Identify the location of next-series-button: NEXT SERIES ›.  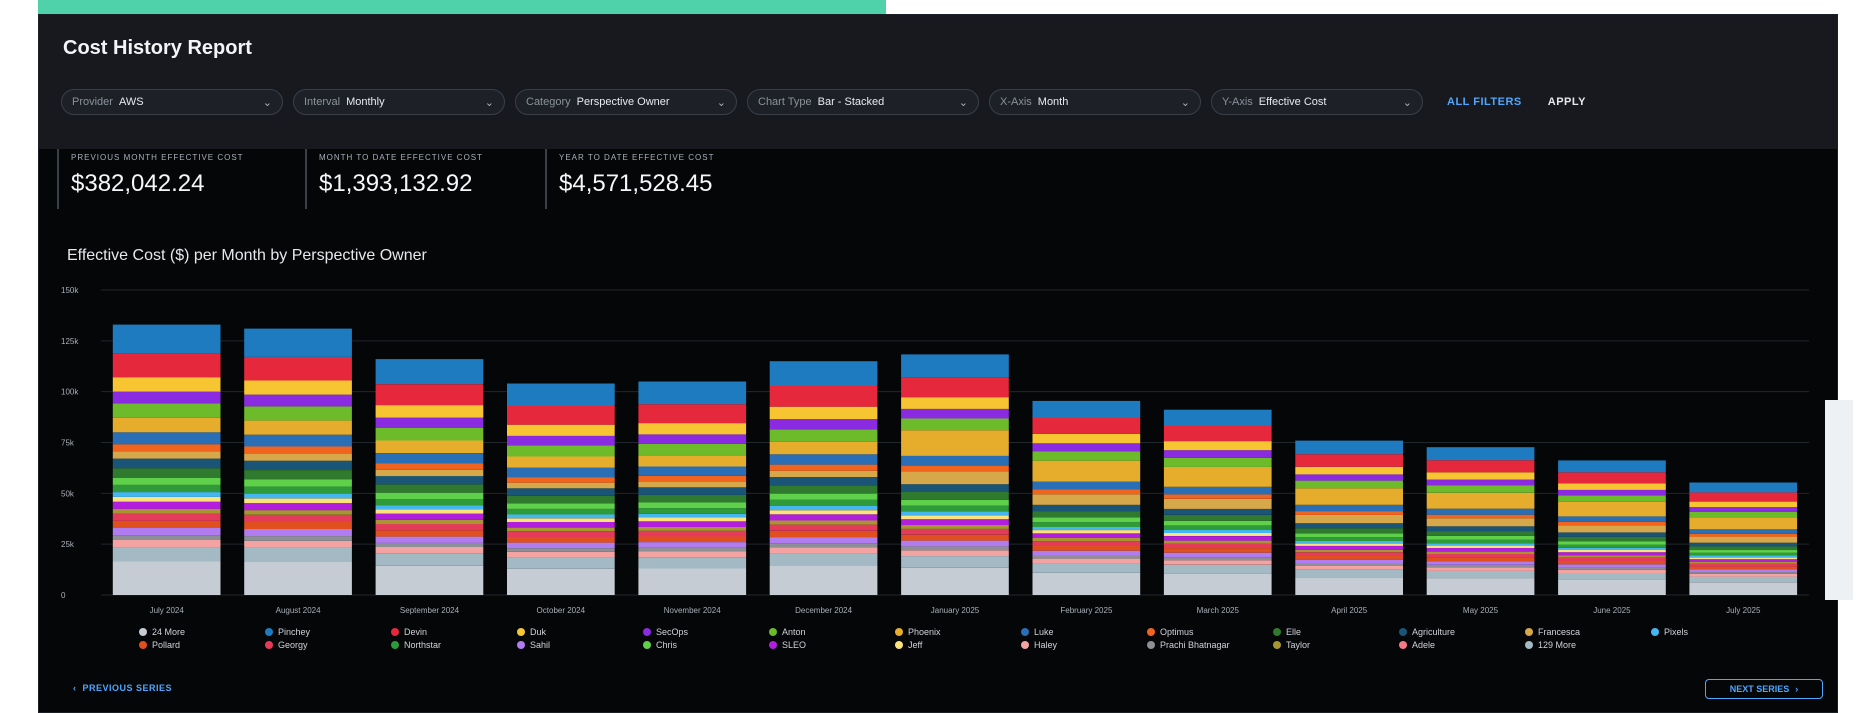
(1764, 689).